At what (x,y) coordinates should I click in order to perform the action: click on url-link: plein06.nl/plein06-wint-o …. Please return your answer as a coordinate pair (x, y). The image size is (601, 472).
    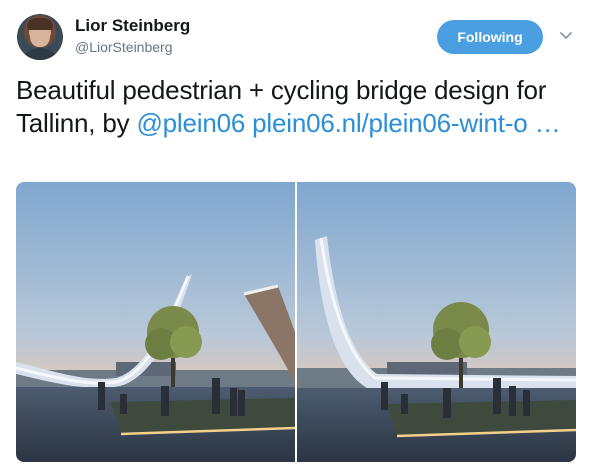
    Looking at the image, I should click on (406, 123).